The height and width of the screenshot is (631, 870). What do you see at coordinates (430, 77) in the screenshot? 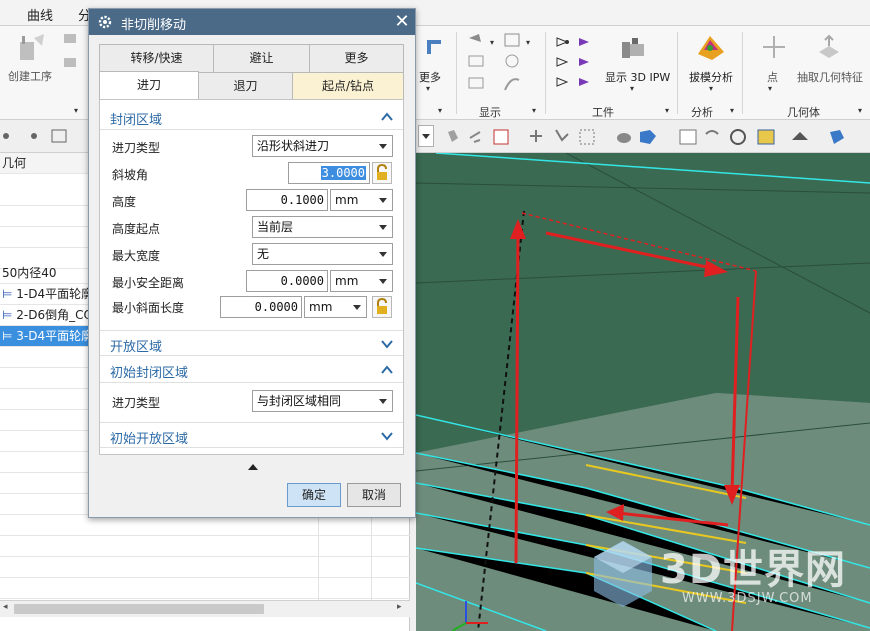
I see `more-label: 更多` at bounding box center [430, 77].